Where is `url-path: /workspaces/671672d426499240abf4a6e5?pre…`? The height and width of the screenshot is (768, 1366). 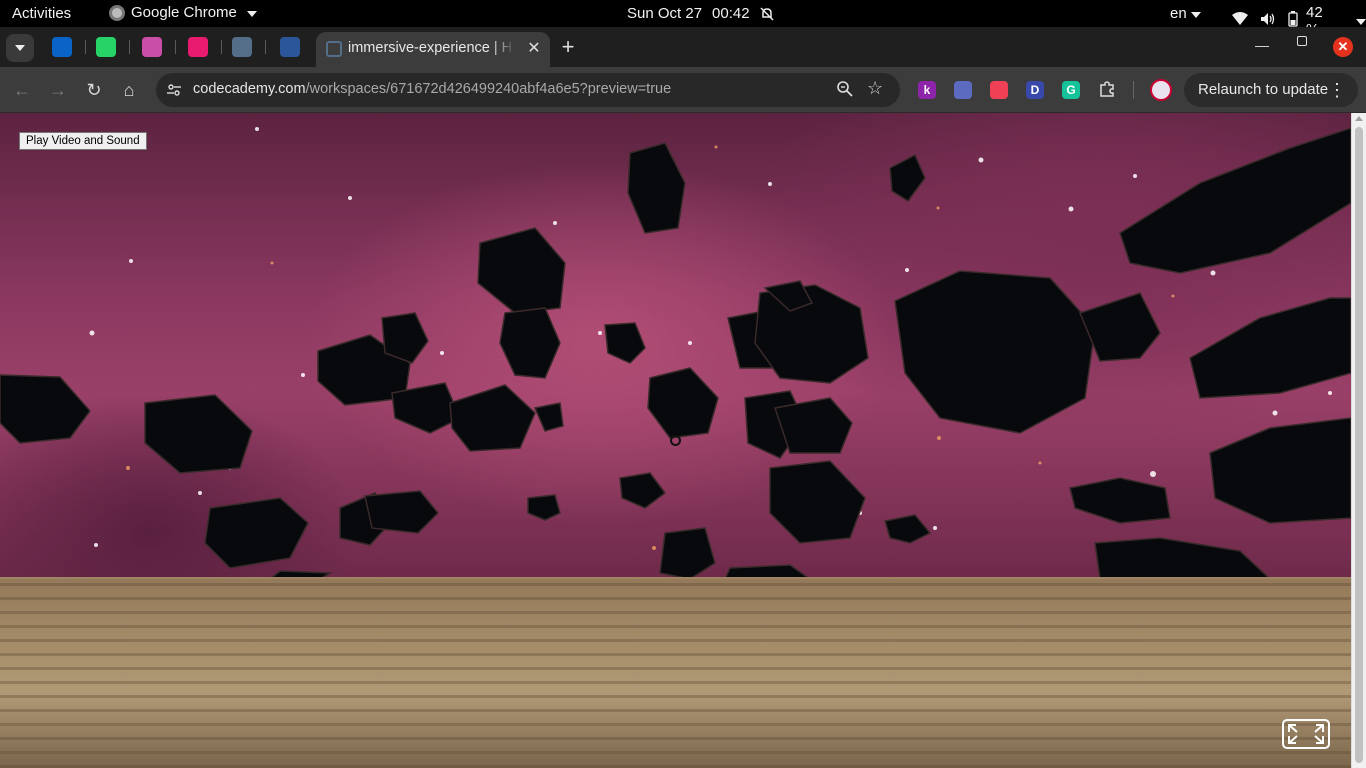
url-path: /workspaces/671672d426499240abf4a6e5?pre… is located at coordinates (488, 89).